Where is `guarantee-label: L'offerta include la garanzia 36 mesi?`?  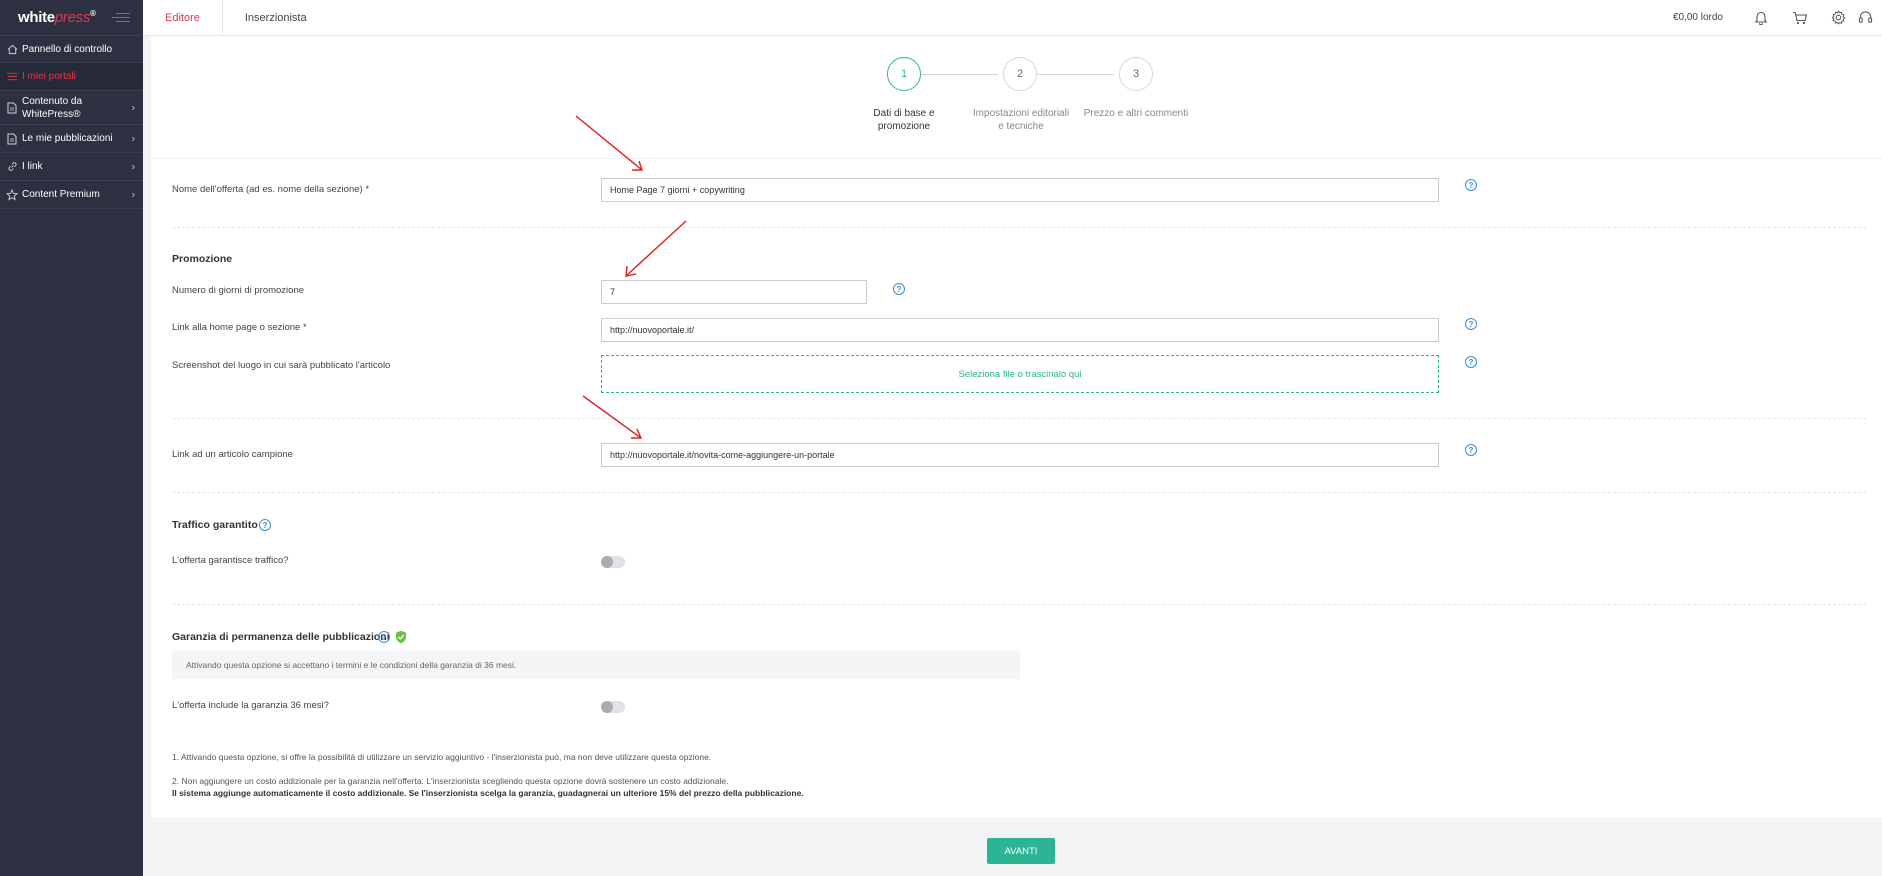 guarantee-label: L'offerta include la garanzia 36 mesi? is located at coordinates (250, 705).